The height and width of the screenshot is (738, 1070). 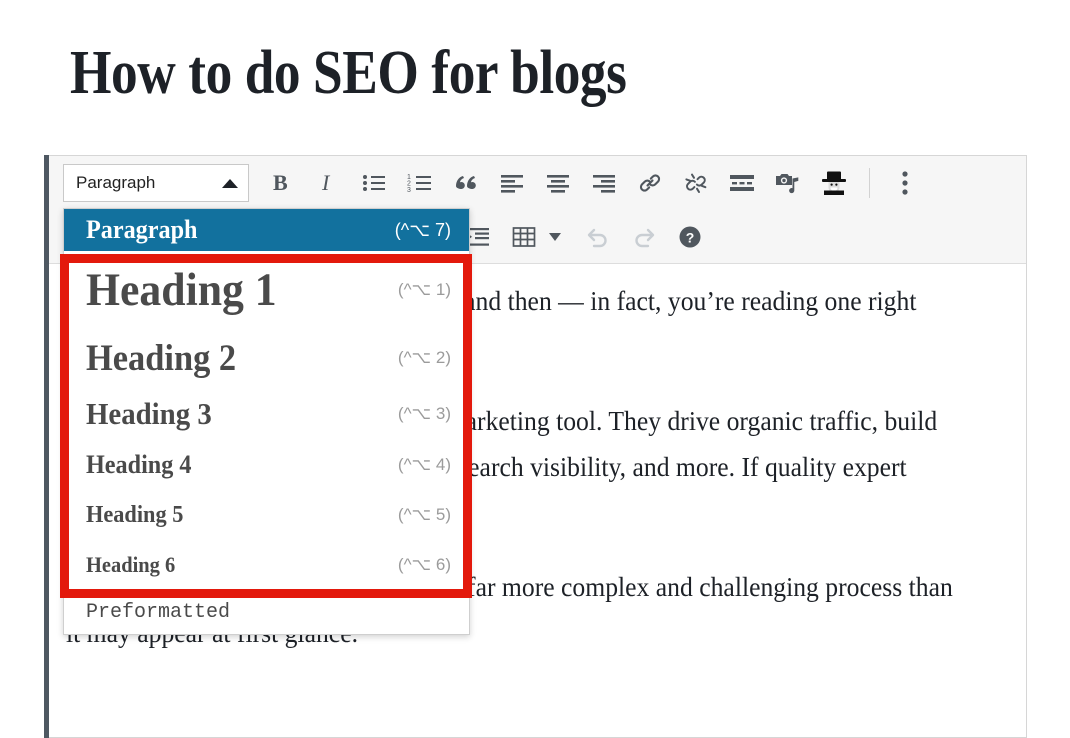 What do you see at coordinates (139, 464) in the screenshot?
I see `style-menu-item-label: Heading 4` at bounding box center [139, 464].